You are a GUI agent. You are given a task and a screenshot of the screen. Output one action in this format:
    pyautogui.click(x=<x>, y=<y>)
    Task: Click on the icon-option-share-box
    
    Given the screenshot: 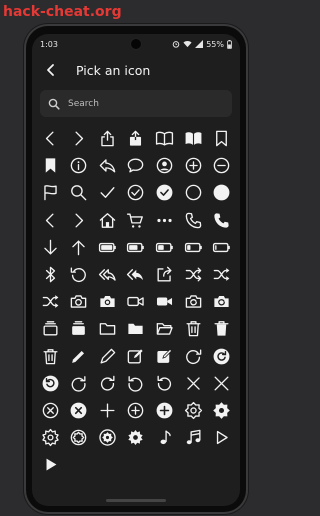 What is the action you would take?
    pyautogui.click(x=164, y=274)
    